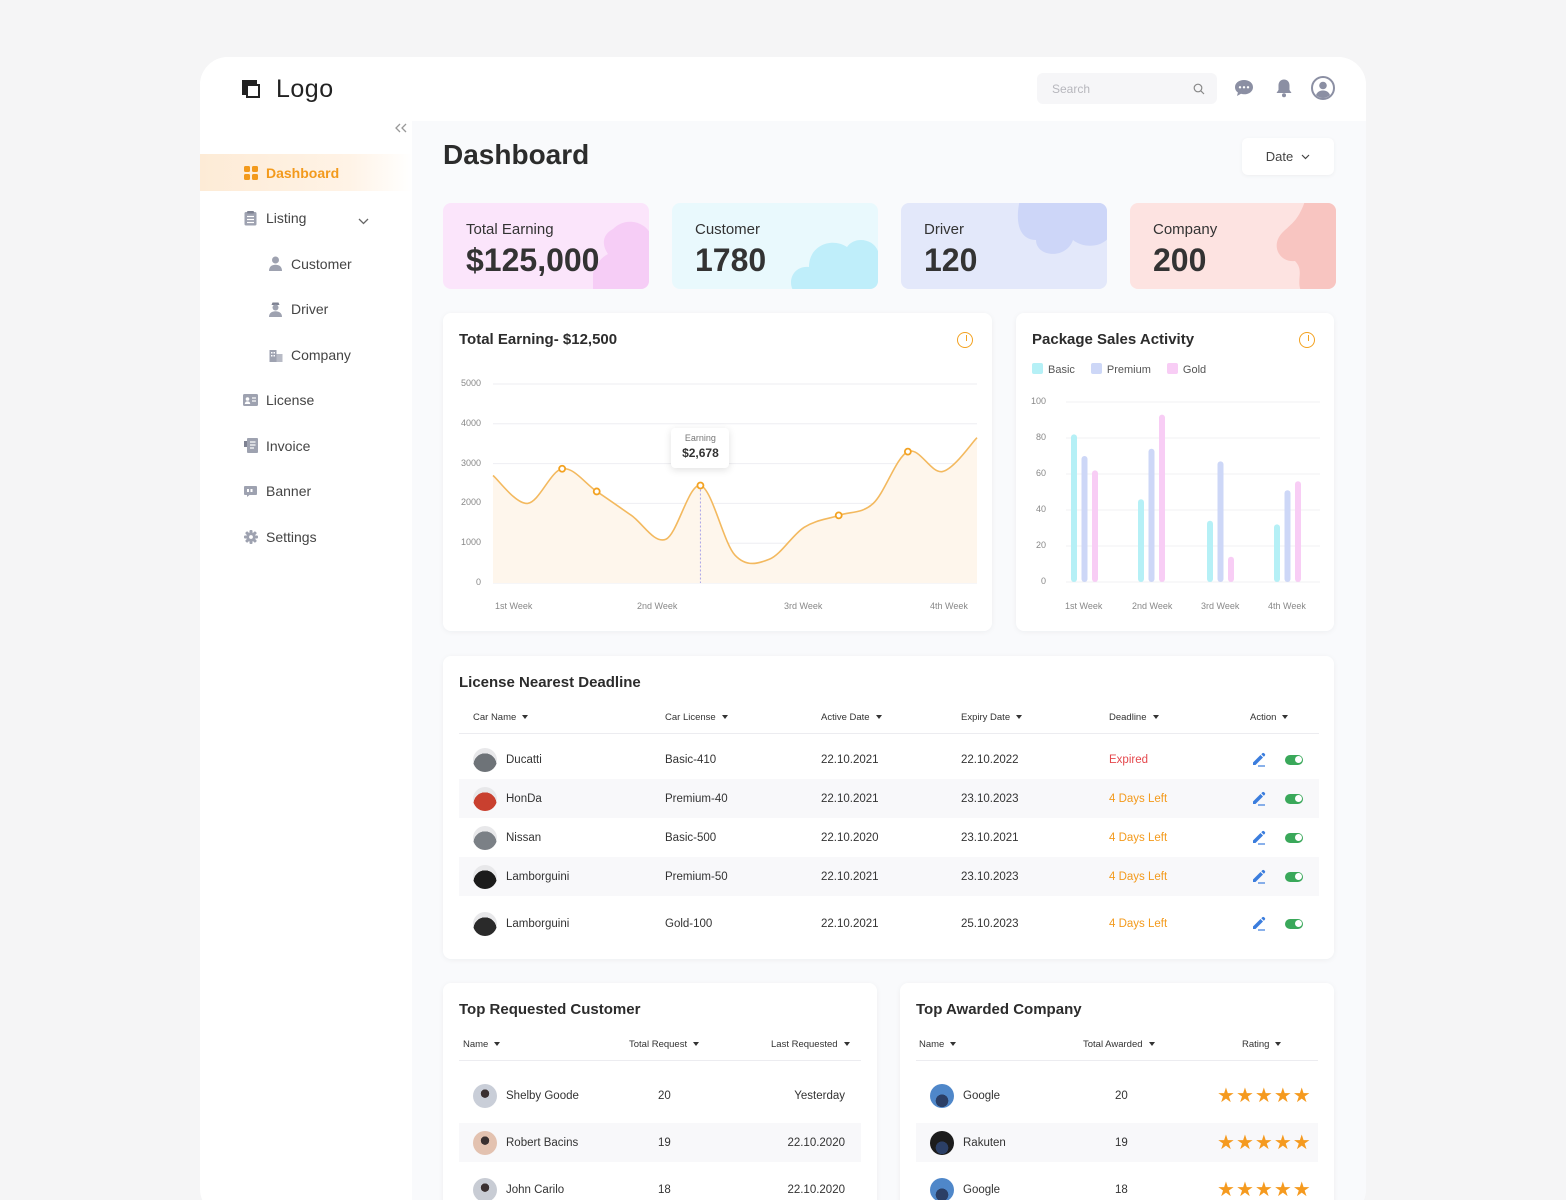 This screenshot has width=1566, height=1200. I want to click on stat-card-company: Company 200, so click(1233, 246).